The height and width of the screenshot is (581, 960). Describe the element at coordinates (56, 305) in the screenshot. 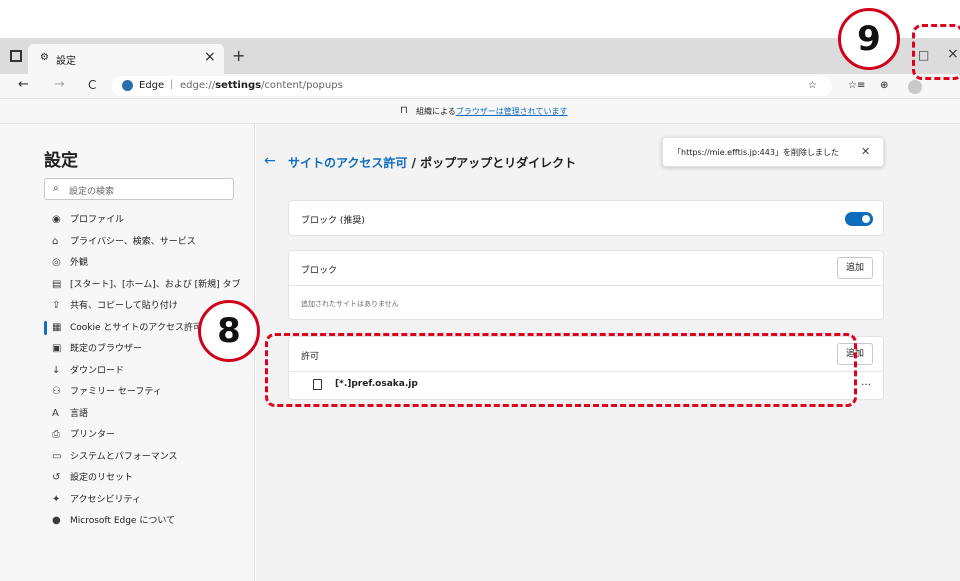

I see `share-icon: ⇪` at that location.